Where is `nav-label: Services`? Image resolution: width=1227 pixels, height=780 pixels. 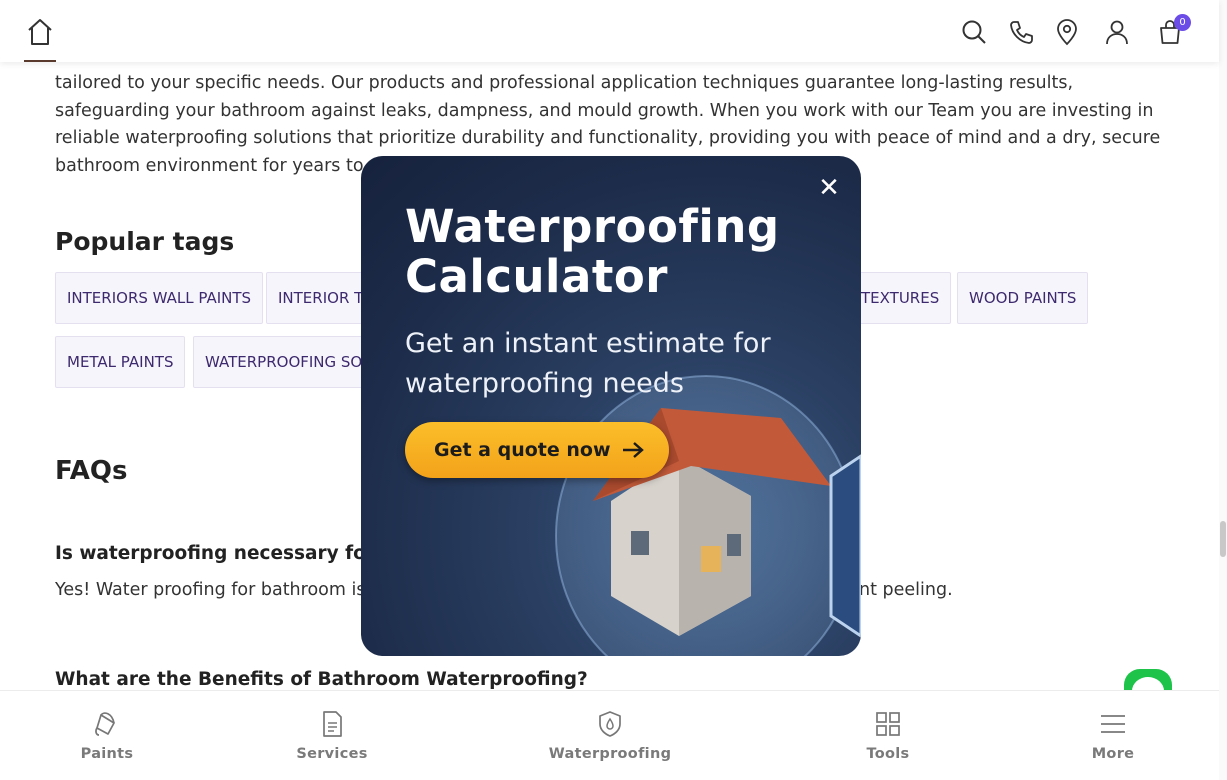
nav-label: Services is located at coordinates (332, 754).